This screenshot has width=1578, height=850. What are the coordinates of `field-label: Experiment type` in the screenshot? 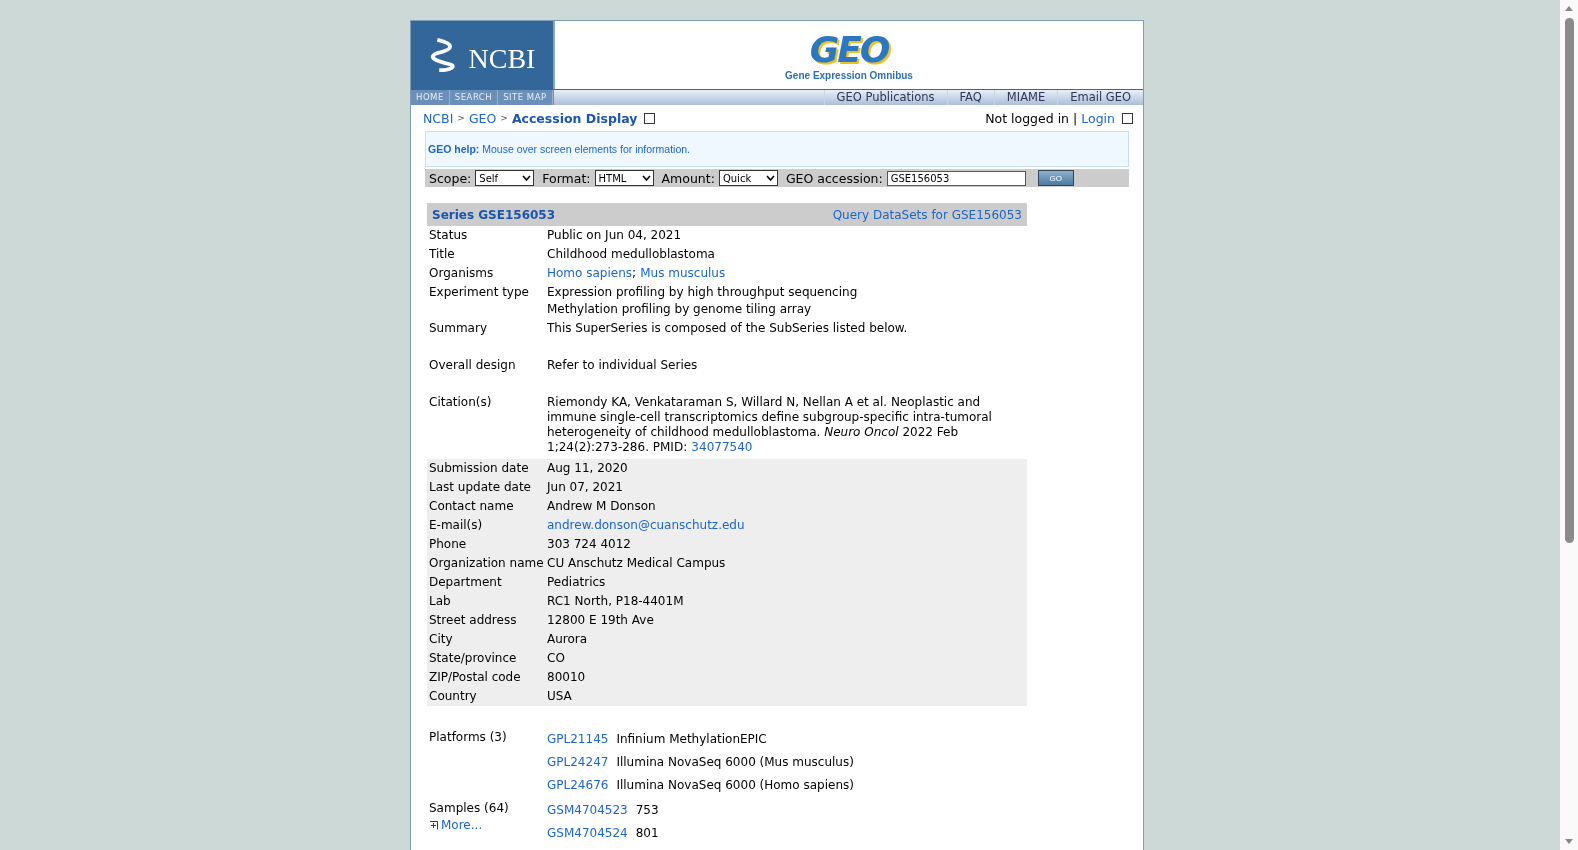 It's located at (479, 292).